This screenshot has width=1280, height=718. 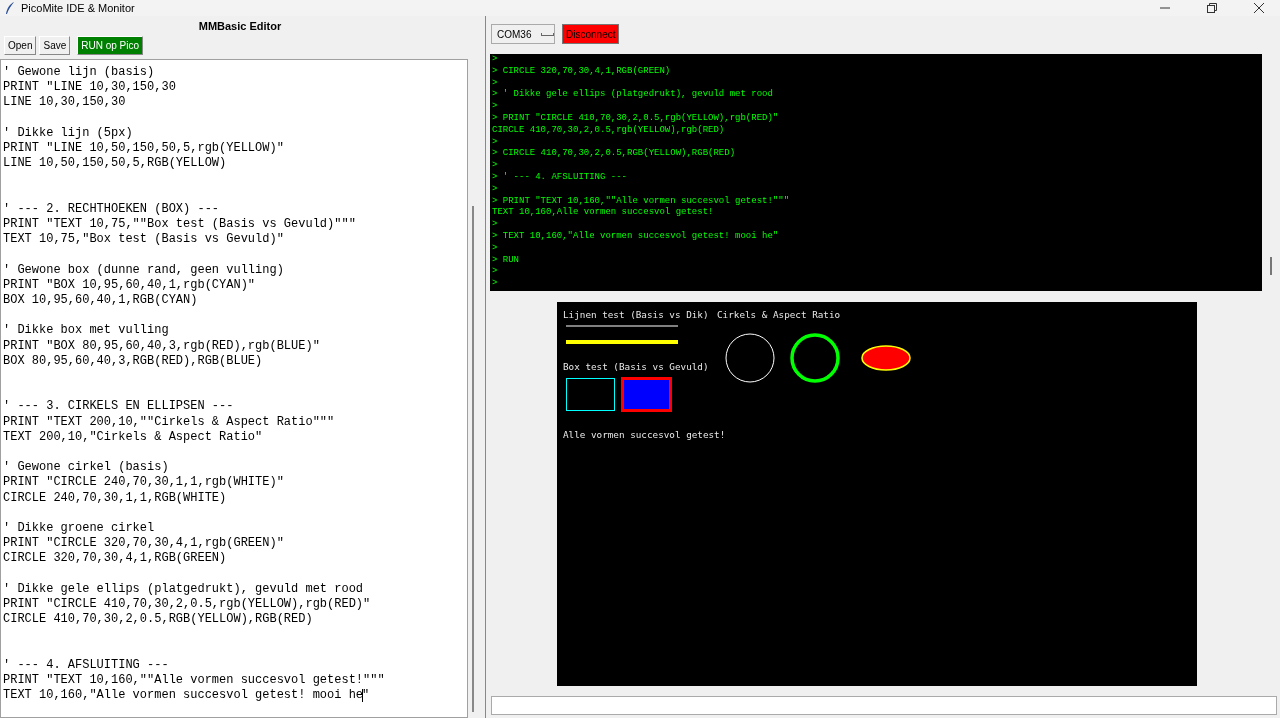 What do you see at coordinates (20, 45) in the screenshot?
I see `toolbar-button: Open` at bounding box center [20, 45].